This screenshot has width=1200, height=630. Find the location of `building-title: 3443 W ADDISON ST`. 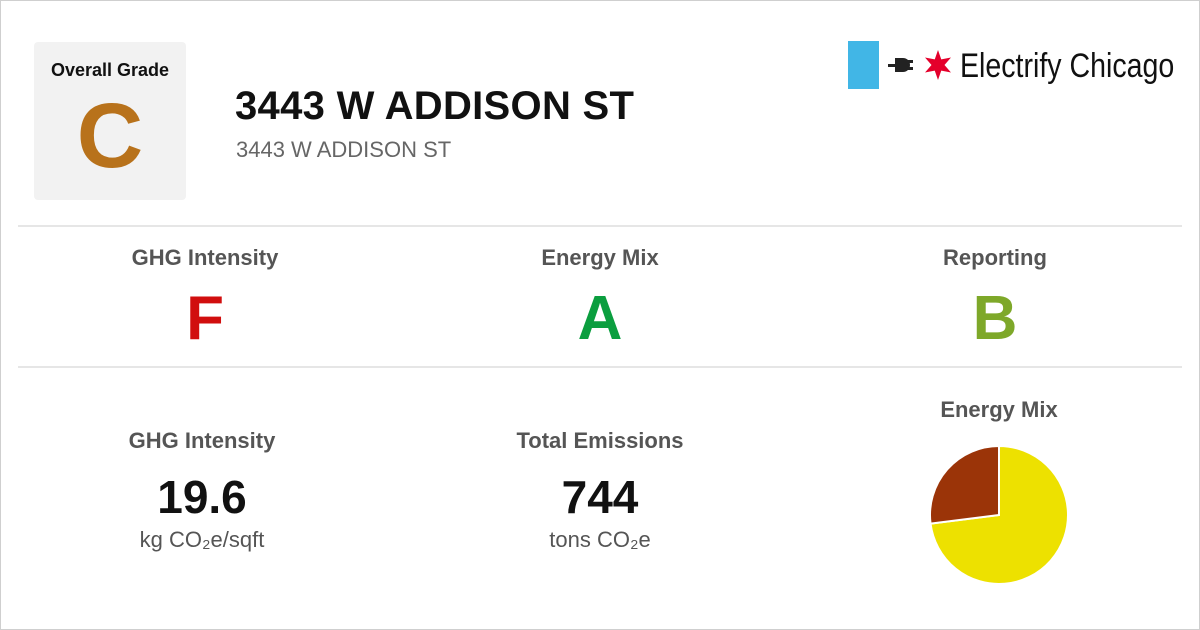

building-title: 3443 W ADDISON ST is located at coordinates (435, 106).